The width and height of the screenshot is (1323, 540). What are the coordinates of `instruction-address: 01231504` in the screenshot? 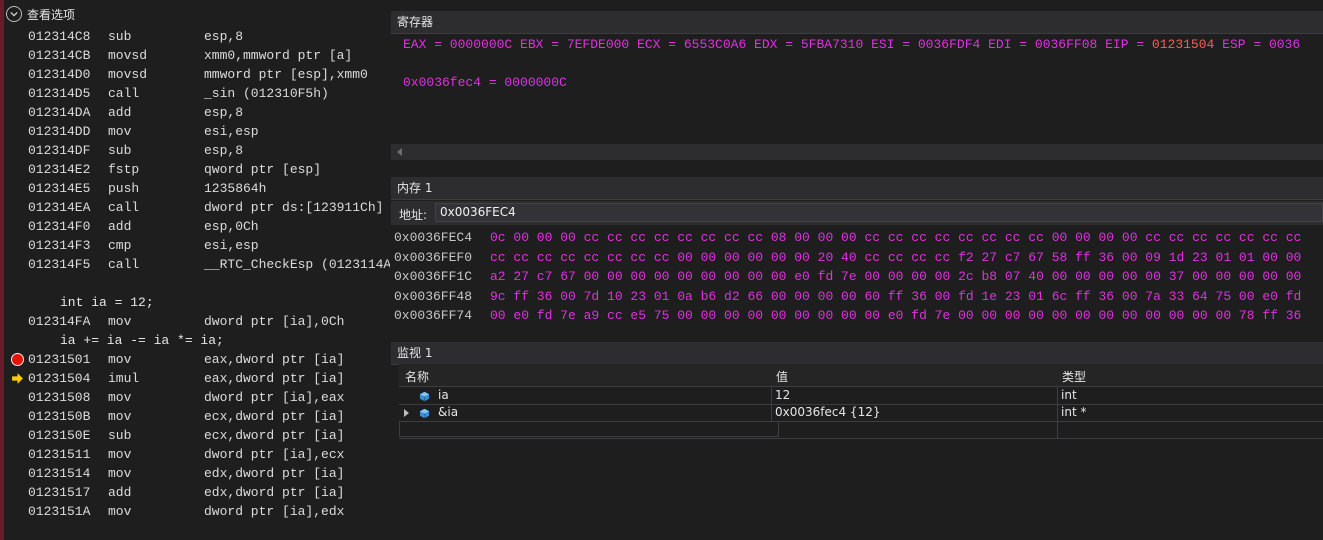 It's located at (59, 378).